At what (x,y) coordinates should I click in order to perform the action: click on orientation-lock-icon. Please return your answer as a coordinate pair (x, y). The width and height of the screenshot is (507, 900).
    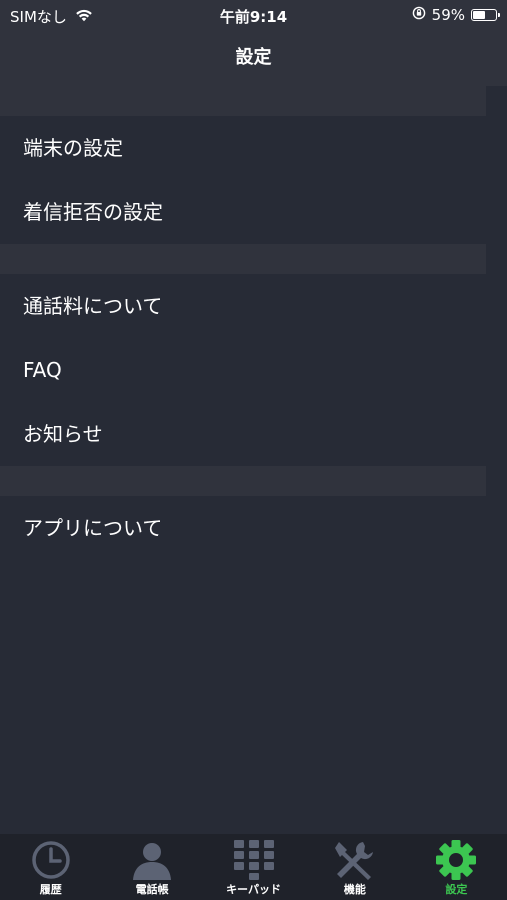
    Looking at the image, I should click on (419, 15).